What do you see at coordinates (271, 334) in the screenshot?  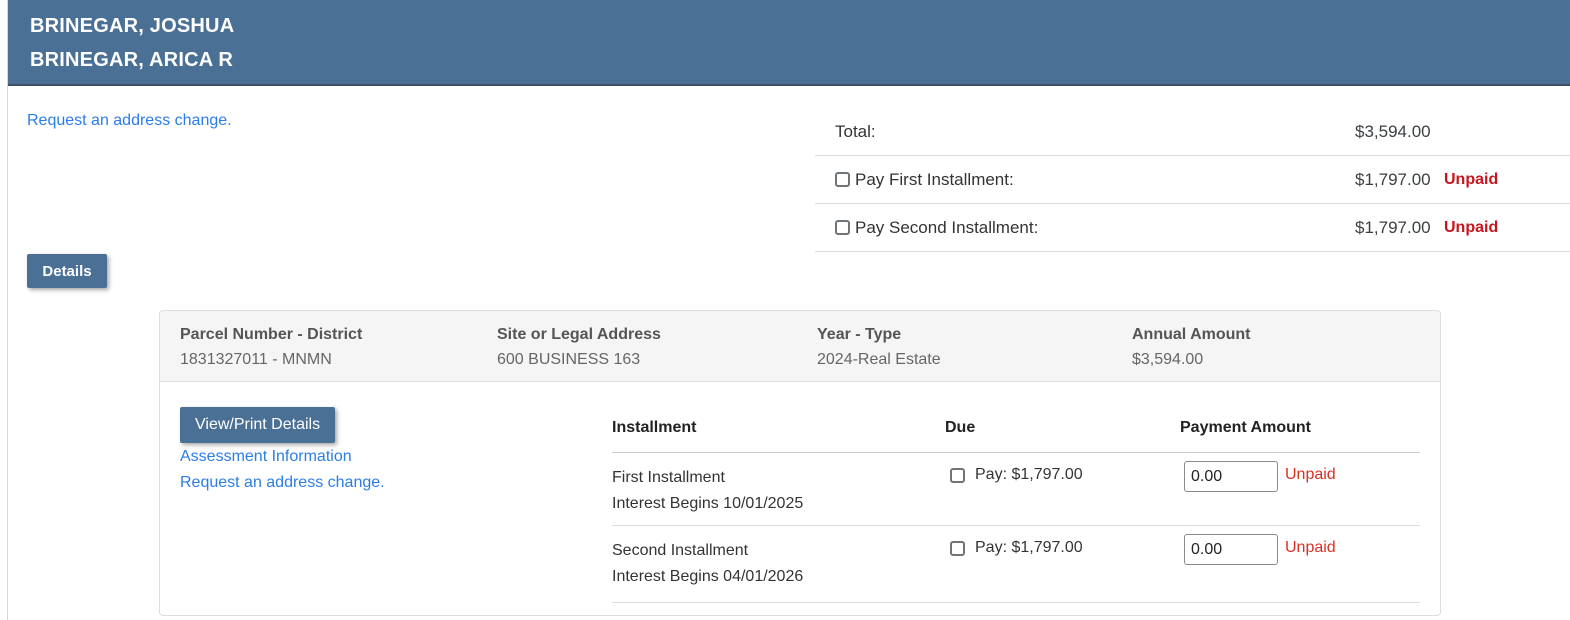 I see `parcel-number-label: Parcel Number - District` at bounding box center [271, 334].